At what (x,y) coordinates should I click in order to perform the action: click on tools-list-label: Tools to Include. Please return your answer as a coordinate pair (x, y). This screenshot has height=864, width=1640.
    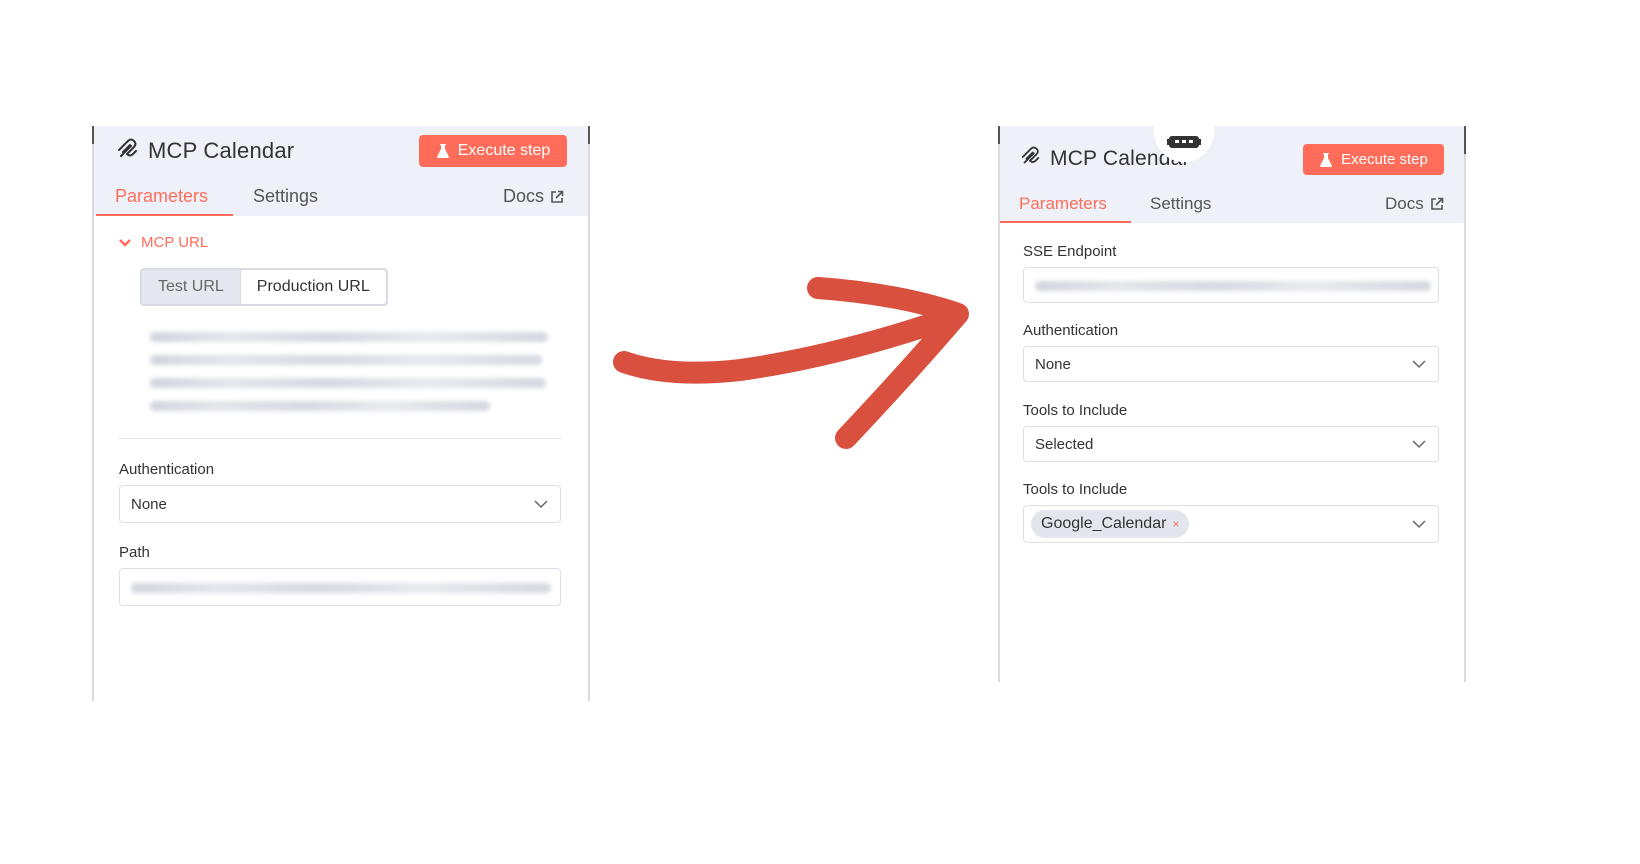
    Looking at the image, I should click on (1075, 489).